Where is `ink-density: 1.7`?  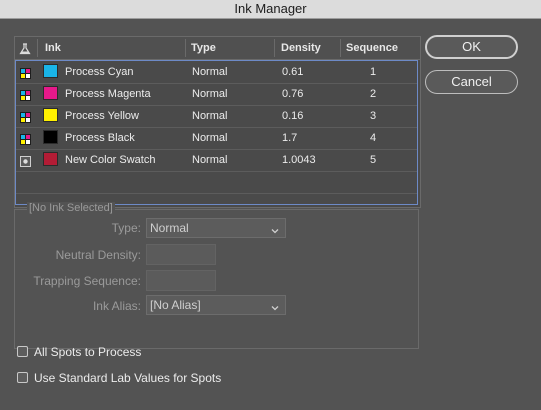
ink-density: 1.7 is located at coordinates (290, 138).